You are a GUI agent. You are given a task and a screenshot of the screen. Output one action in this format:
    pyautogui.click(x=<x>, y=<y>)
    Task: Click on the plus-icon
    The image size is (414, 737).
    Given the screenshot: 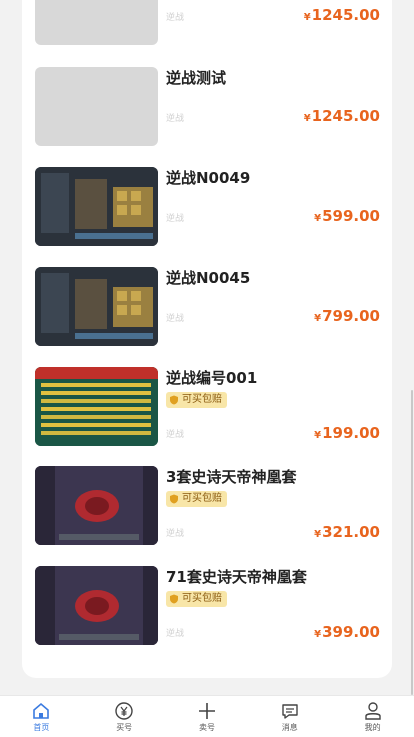 What is the action you would take?
    pyautogui.click(x=206, y=711)
    